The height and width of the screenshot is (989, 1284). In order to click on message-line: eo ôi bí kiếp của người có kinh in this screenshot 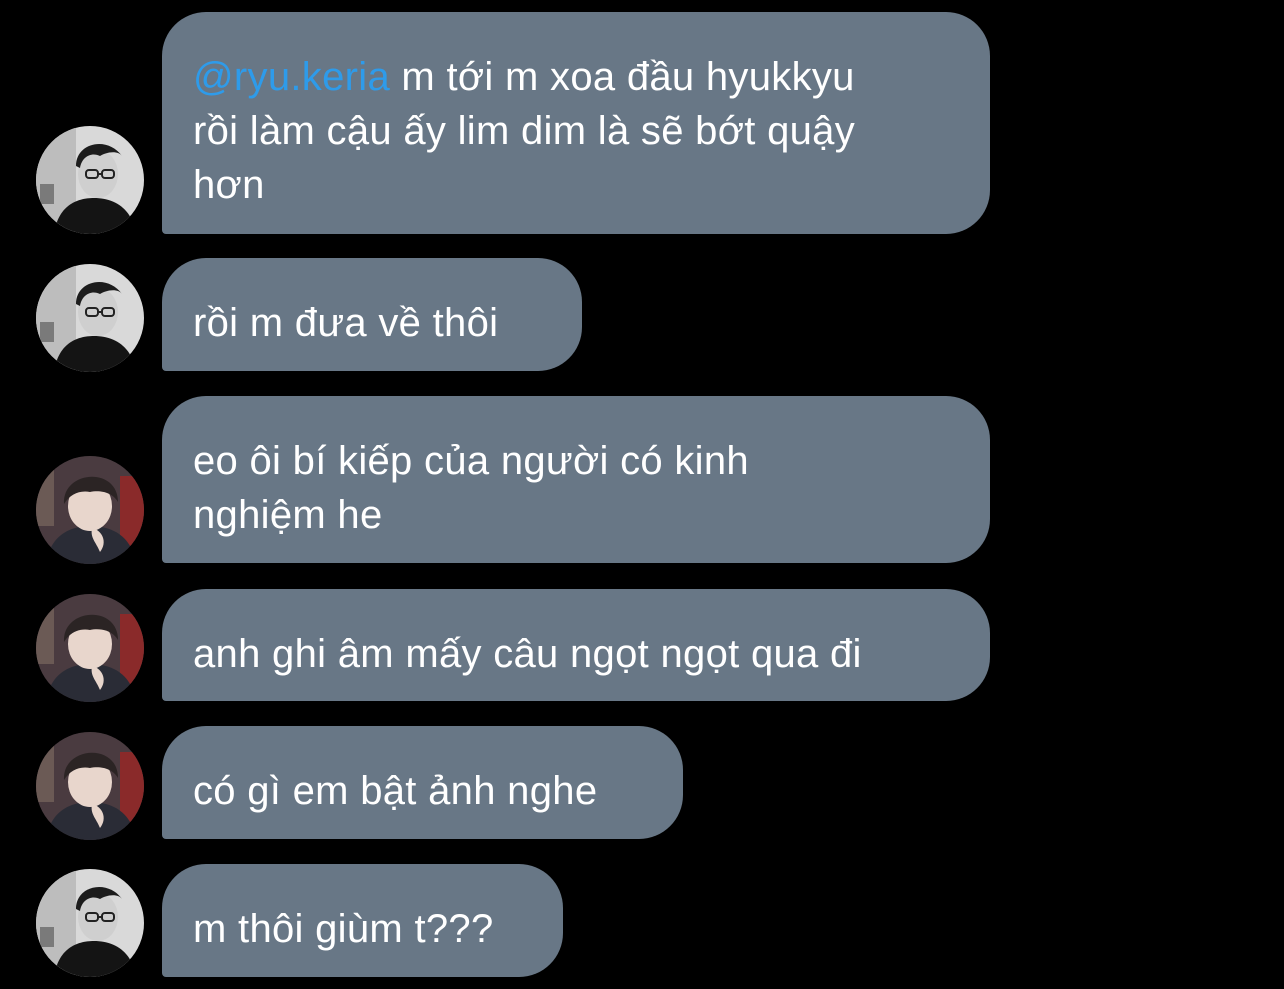, I will do `click(471, 461)`.